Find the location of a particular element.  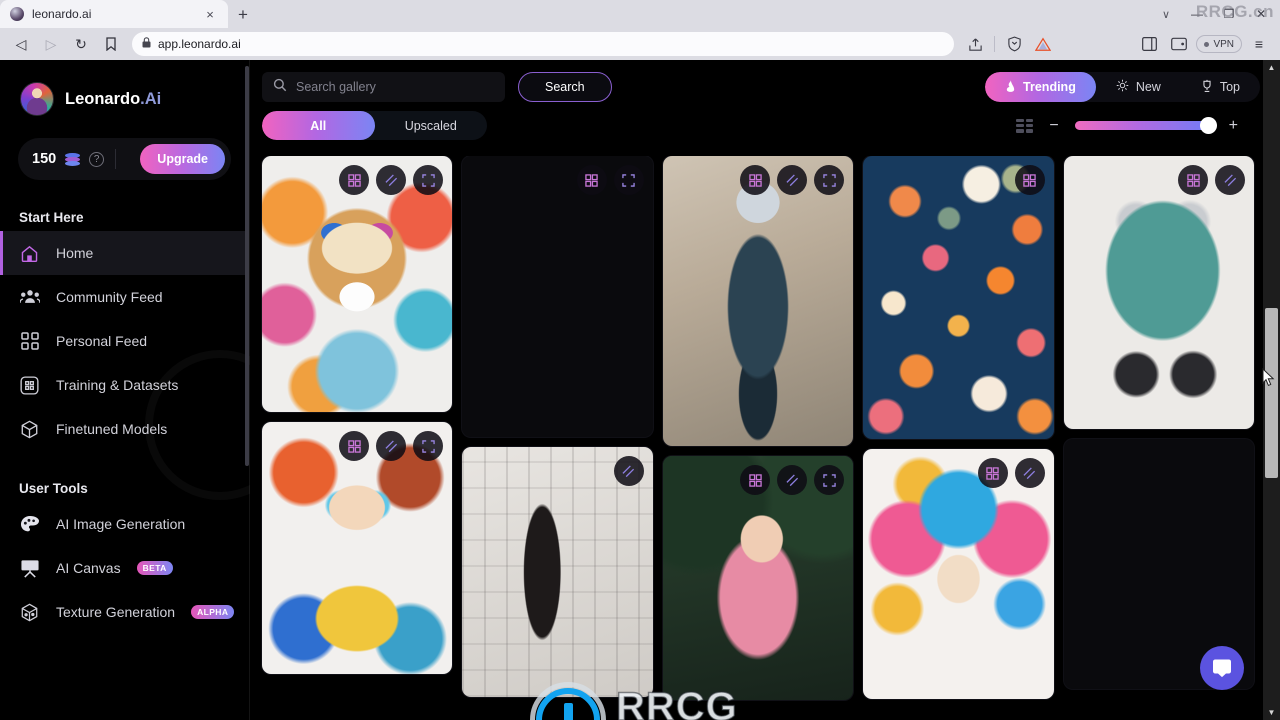

tab-label: Top is located at coordinates (1229, 87).